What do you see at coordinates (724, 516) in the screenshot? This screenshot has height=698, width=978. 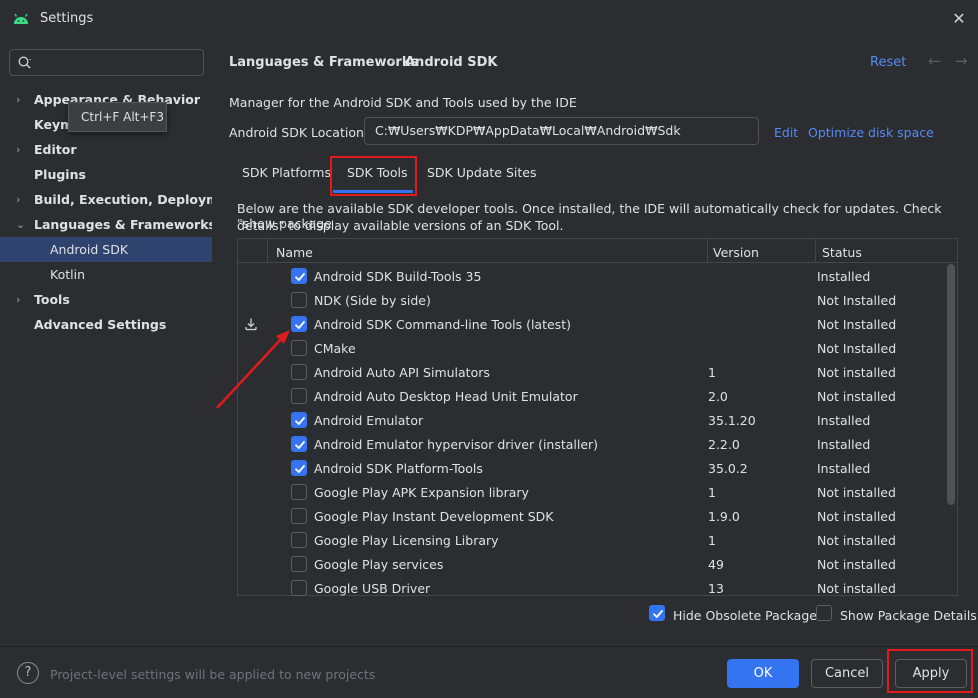 I see `package-version: 1.9.0` at bounding box center [724, 516].